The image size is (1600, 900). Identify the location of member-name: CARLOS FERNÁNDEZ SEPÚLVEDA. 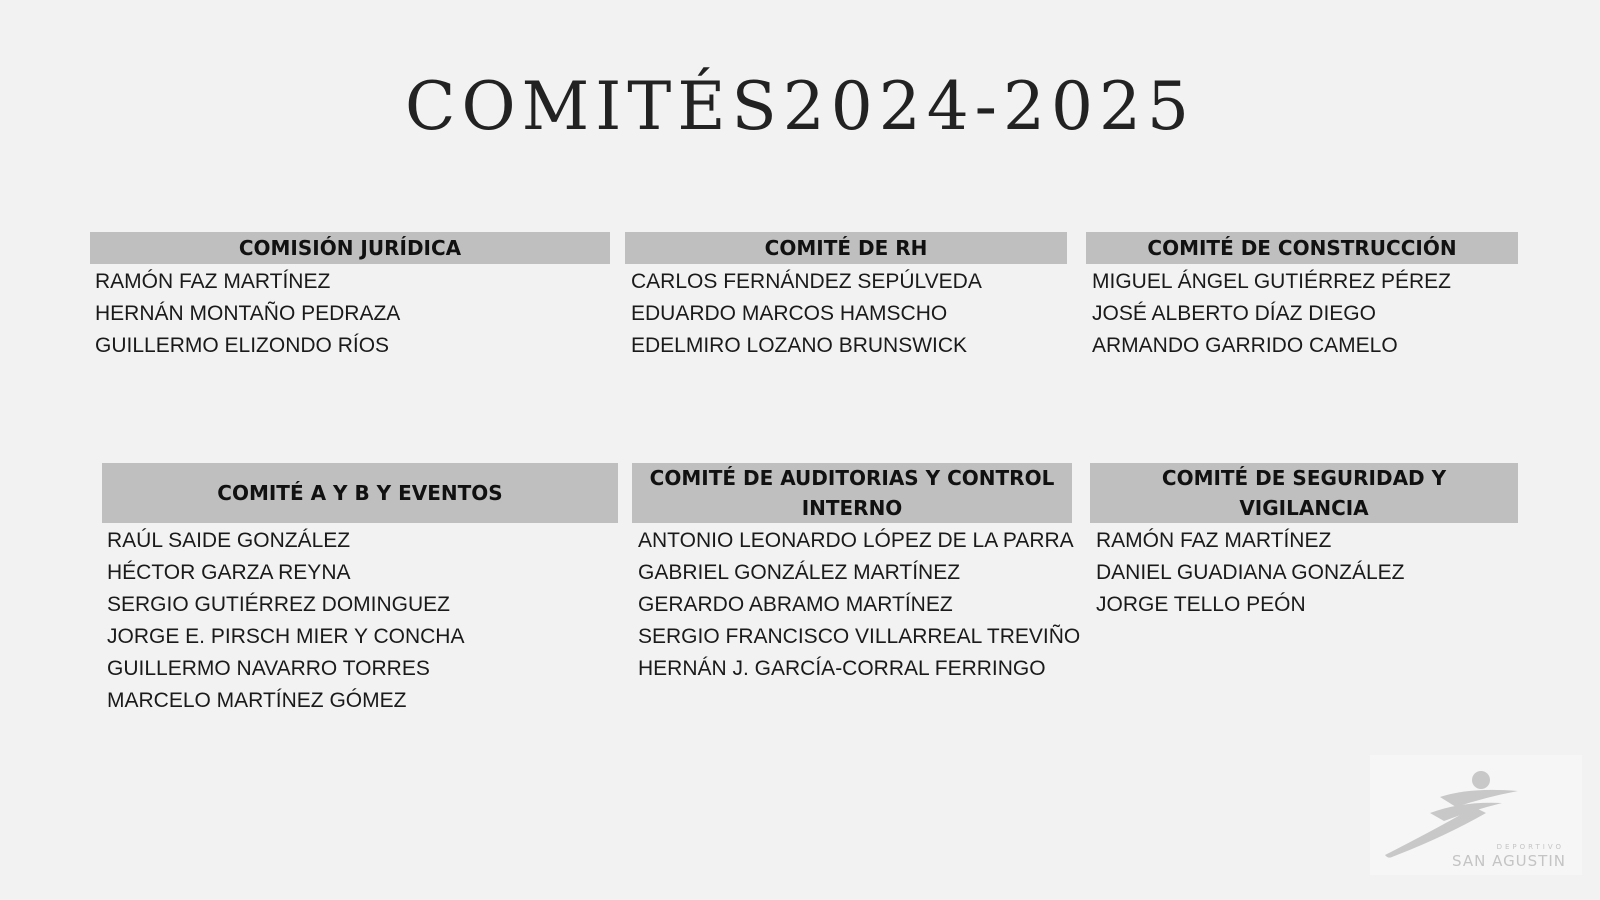
(806, 281).